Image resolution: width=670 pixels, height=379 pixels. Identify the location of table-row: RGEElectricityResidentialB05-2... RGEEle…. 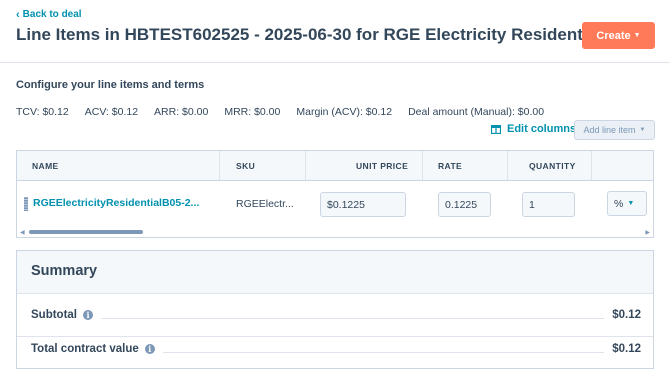
(335, 203).